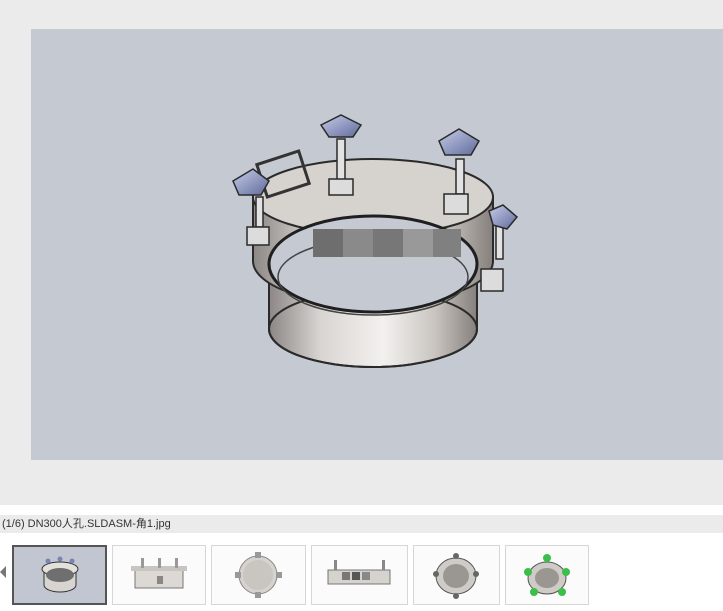 Image resolution: width=723 pixels, height=611 pixels. What do you see at coordinates (359, 572) in the screenshot?
I see `manway-render-front` at bounding box center [359, 572].